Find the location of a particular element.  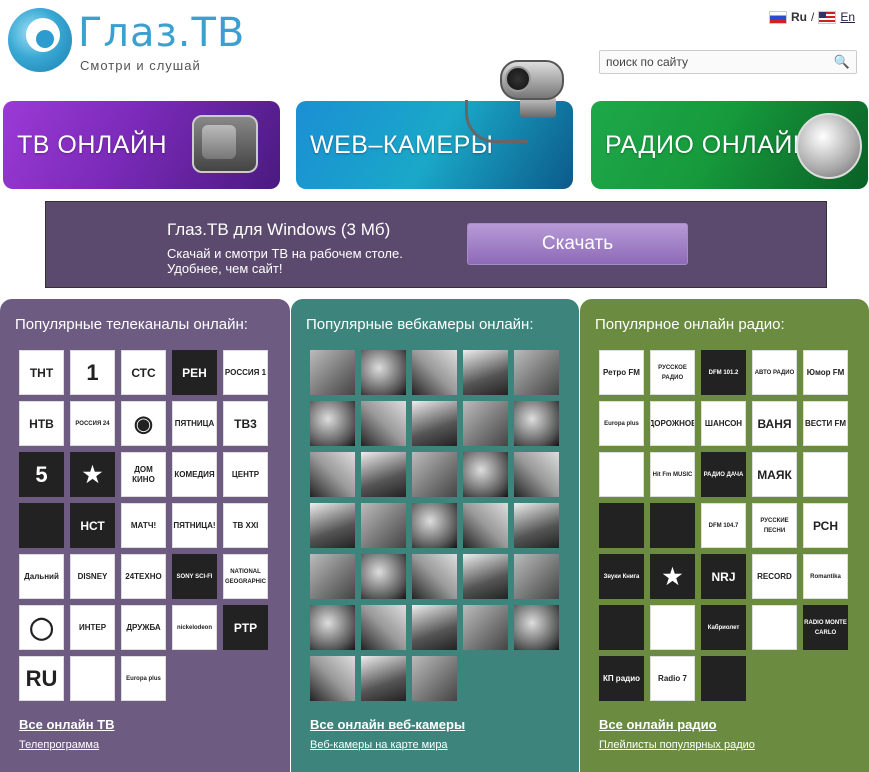

radio-station-tile: Radio 7 is located at coordinates (672, 678).